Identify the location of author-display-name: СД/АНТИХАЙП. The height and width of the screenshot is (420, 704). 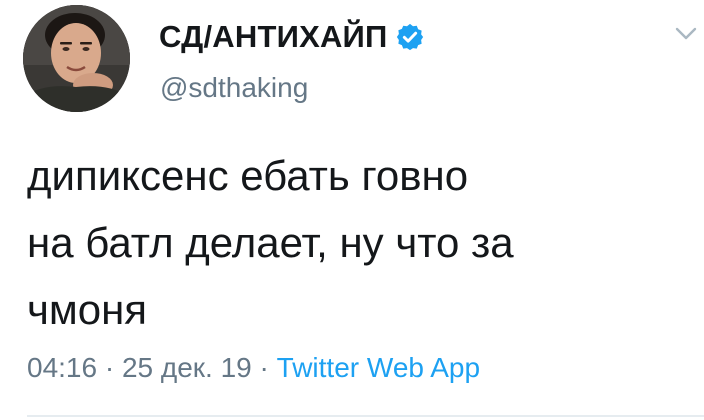
(273, 37).